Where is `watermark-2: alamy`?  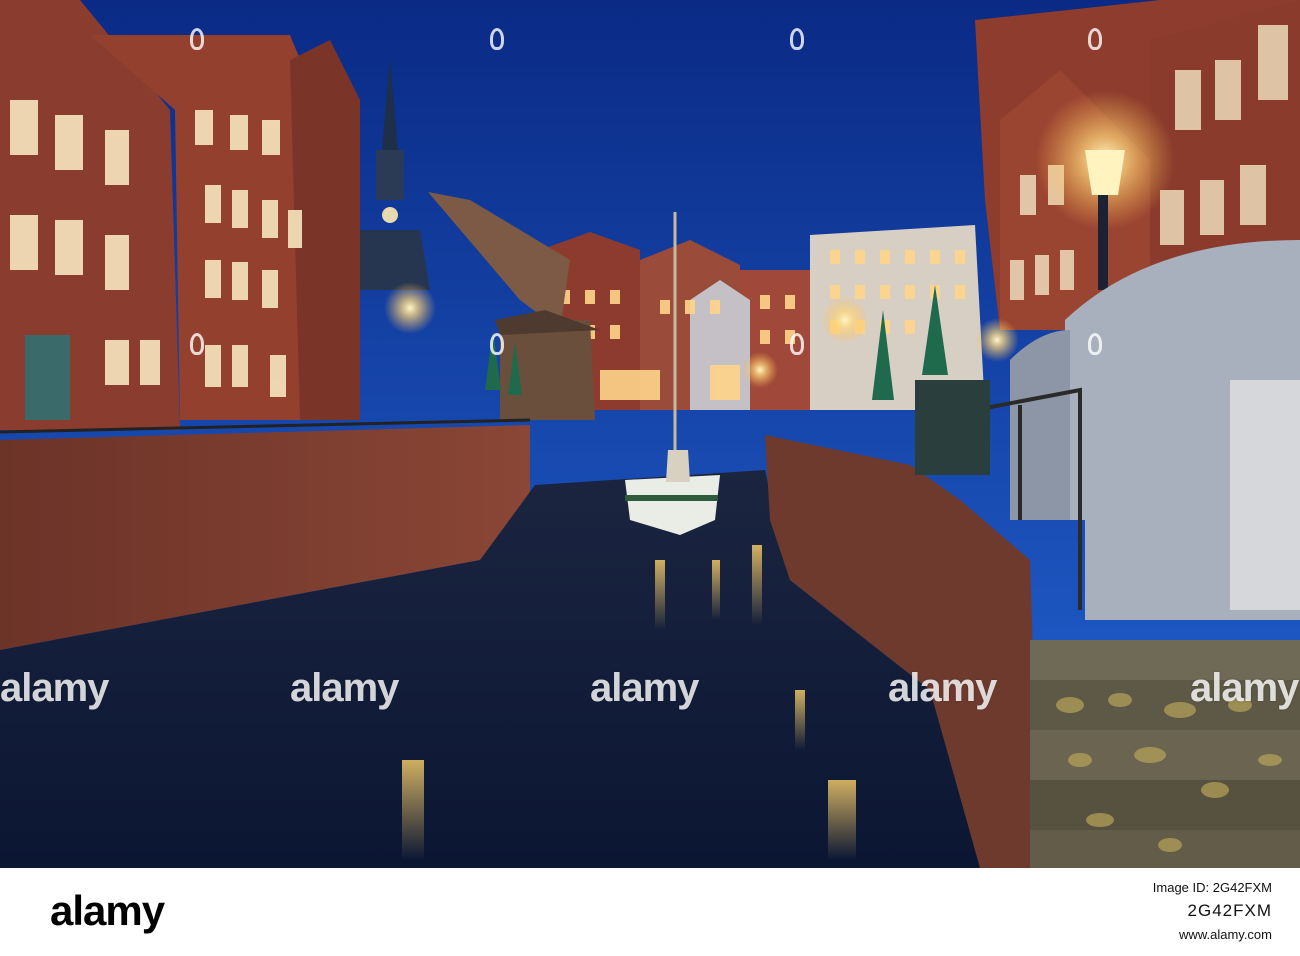 watermark-2: alamy is located at coordinates (344, 688).